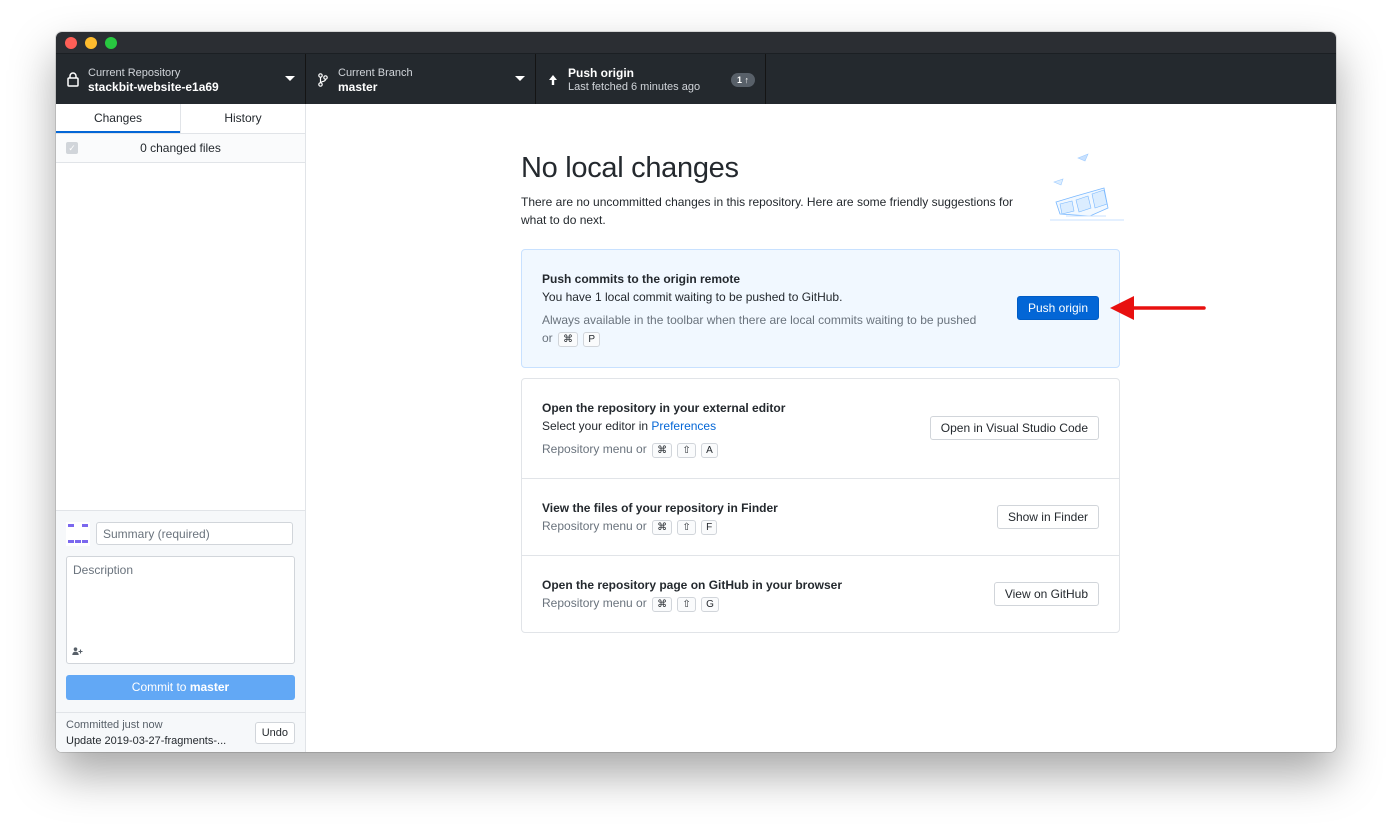 The width and height of the screenshot is (1392, 832). What do you see at coordinates (111, 43) in the screenshot?
I see `zoom-window-button` at bounding box center [111, 43].